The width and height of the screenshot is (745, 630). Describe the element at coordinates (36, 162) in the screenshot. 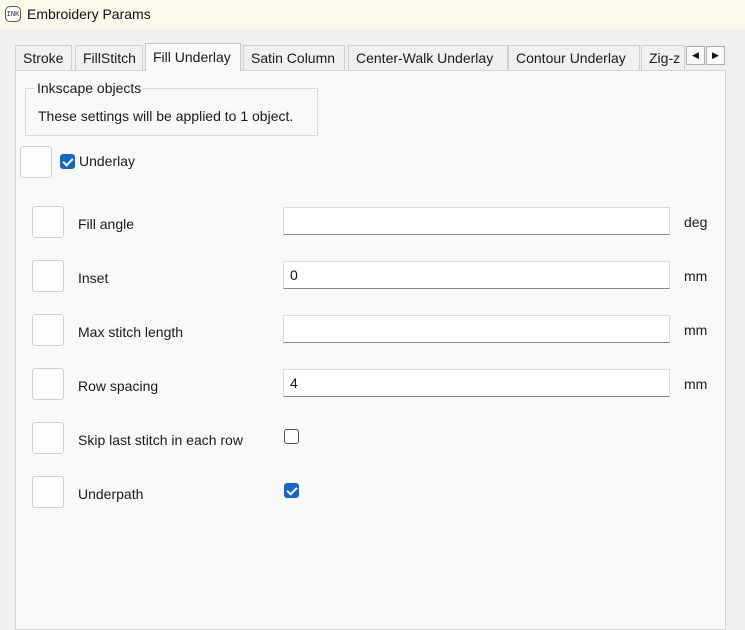

I see `underlay-toggle-button` at that location.